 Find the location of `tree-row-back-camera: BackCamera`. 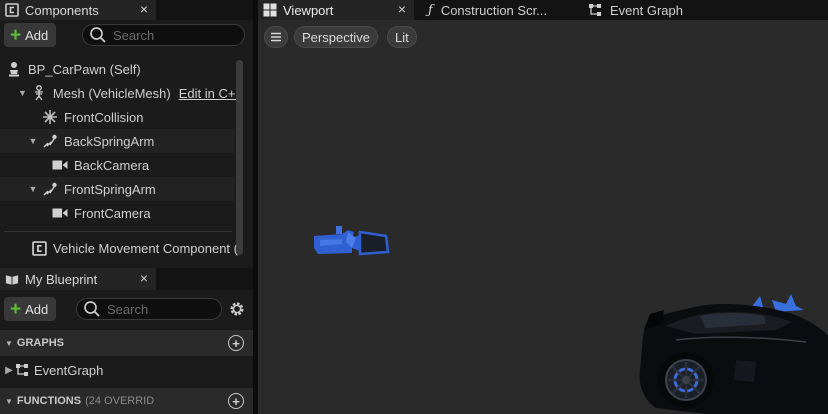

tree-row-back-camera: BackCamera is located at coordinates (117, 165).